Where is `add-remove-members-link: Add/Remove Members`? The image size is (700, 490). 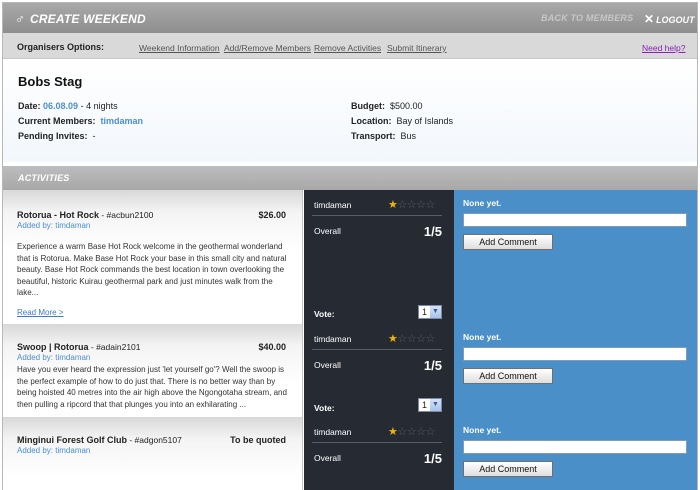
add-remove-members-link: Add/Remove Members is located at coordinates (267, 48).